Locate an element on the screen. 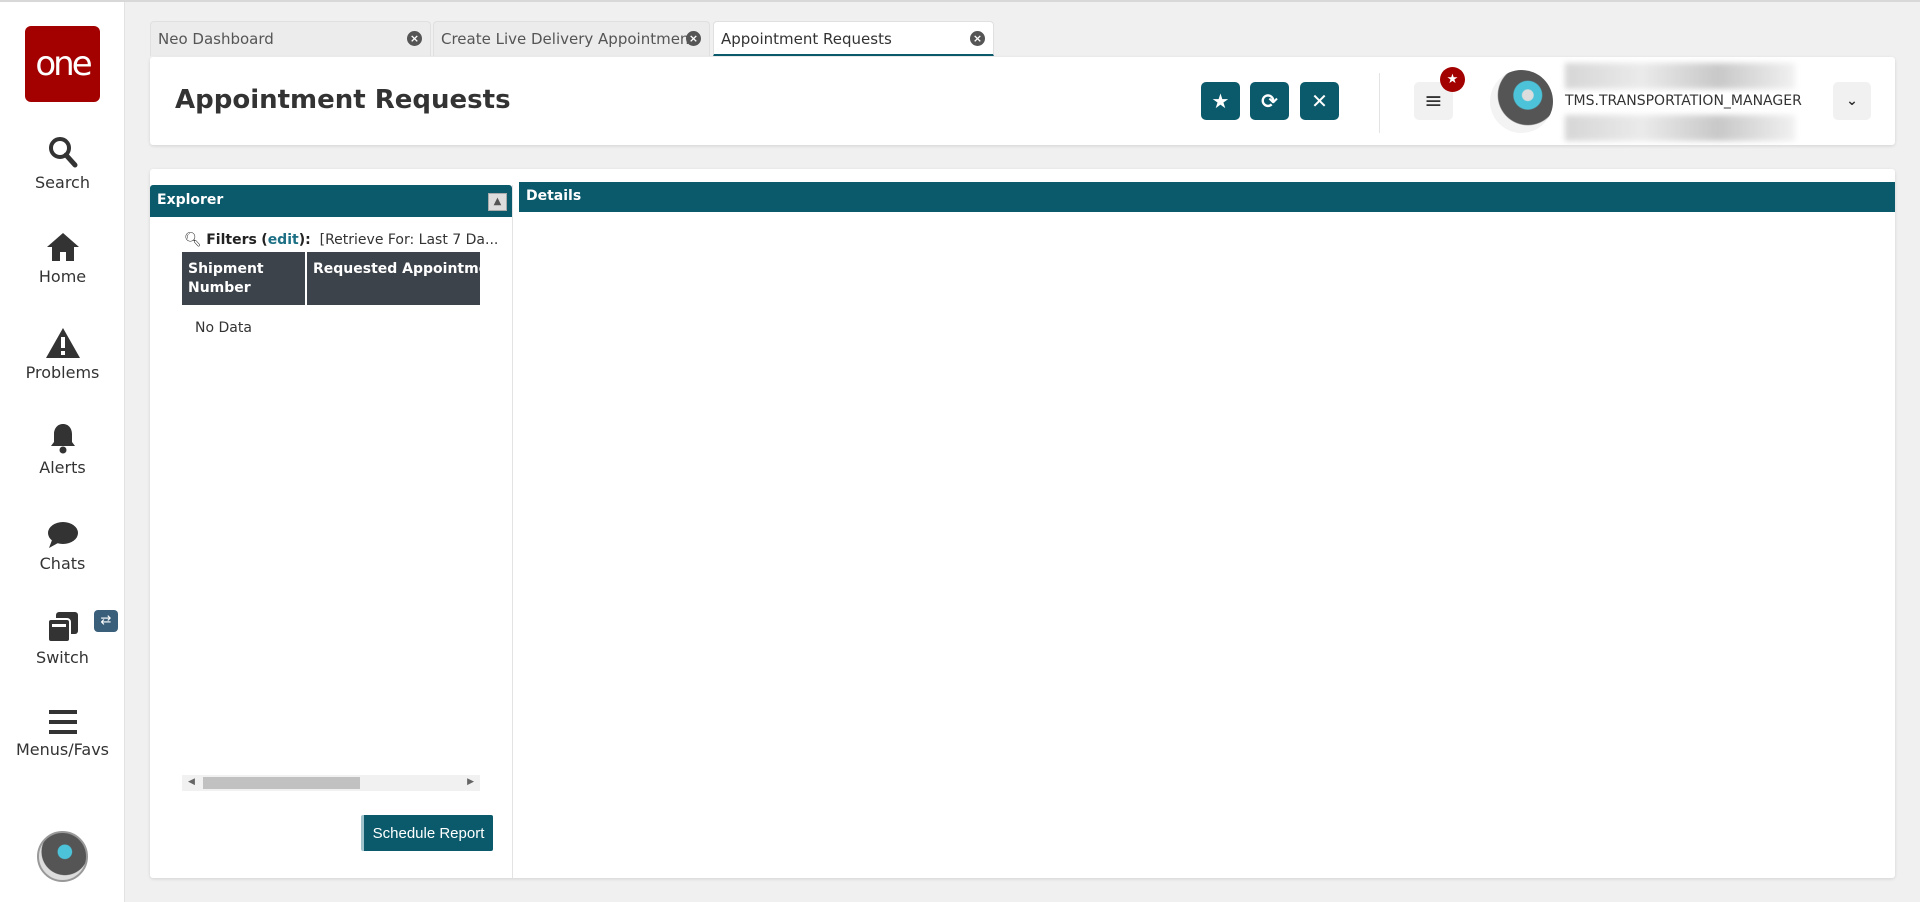 The height and width of the screenshot is (902, 1920). explorer-header: Explorer ▲ is located at coordinates (331, 201).